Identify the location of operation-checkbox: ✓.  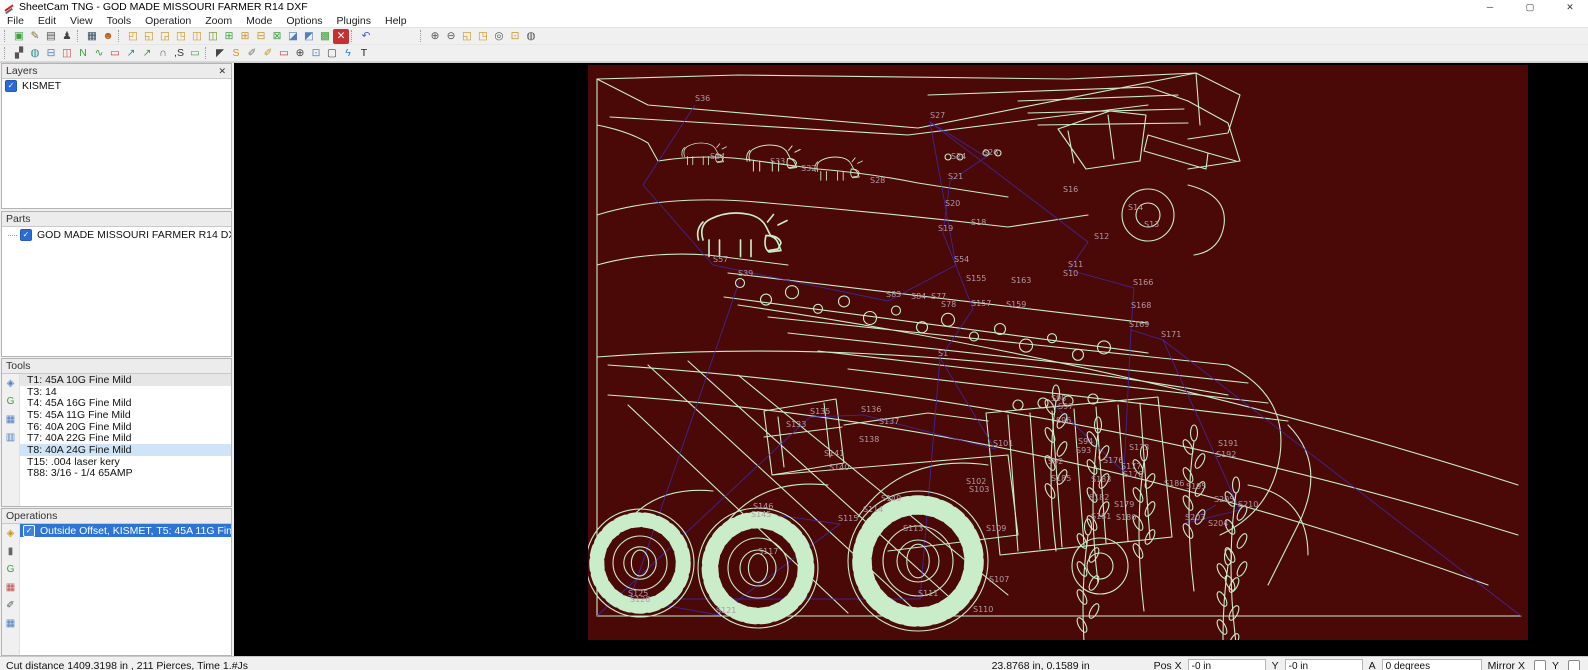
(29, 530).